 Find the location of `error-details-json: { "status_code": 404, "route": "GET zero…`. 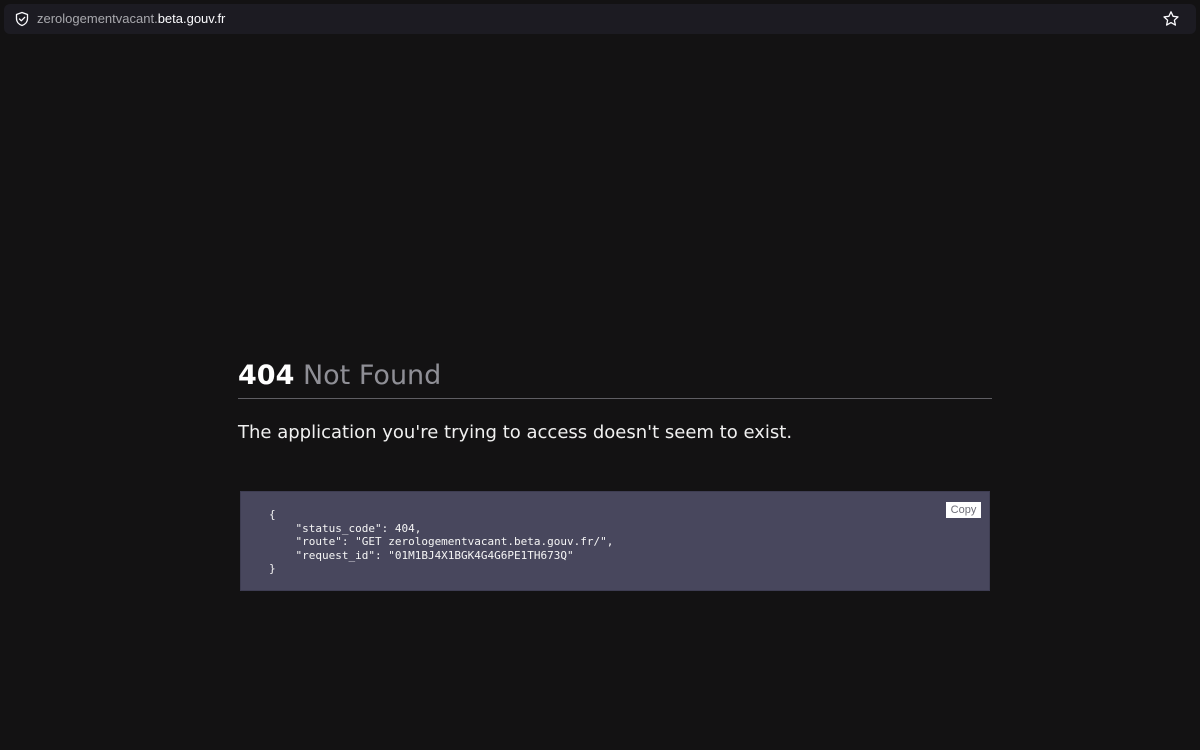

error-details-json: { "status_code": 404, "route": "GET zero… is located at coordinates (441, 541).